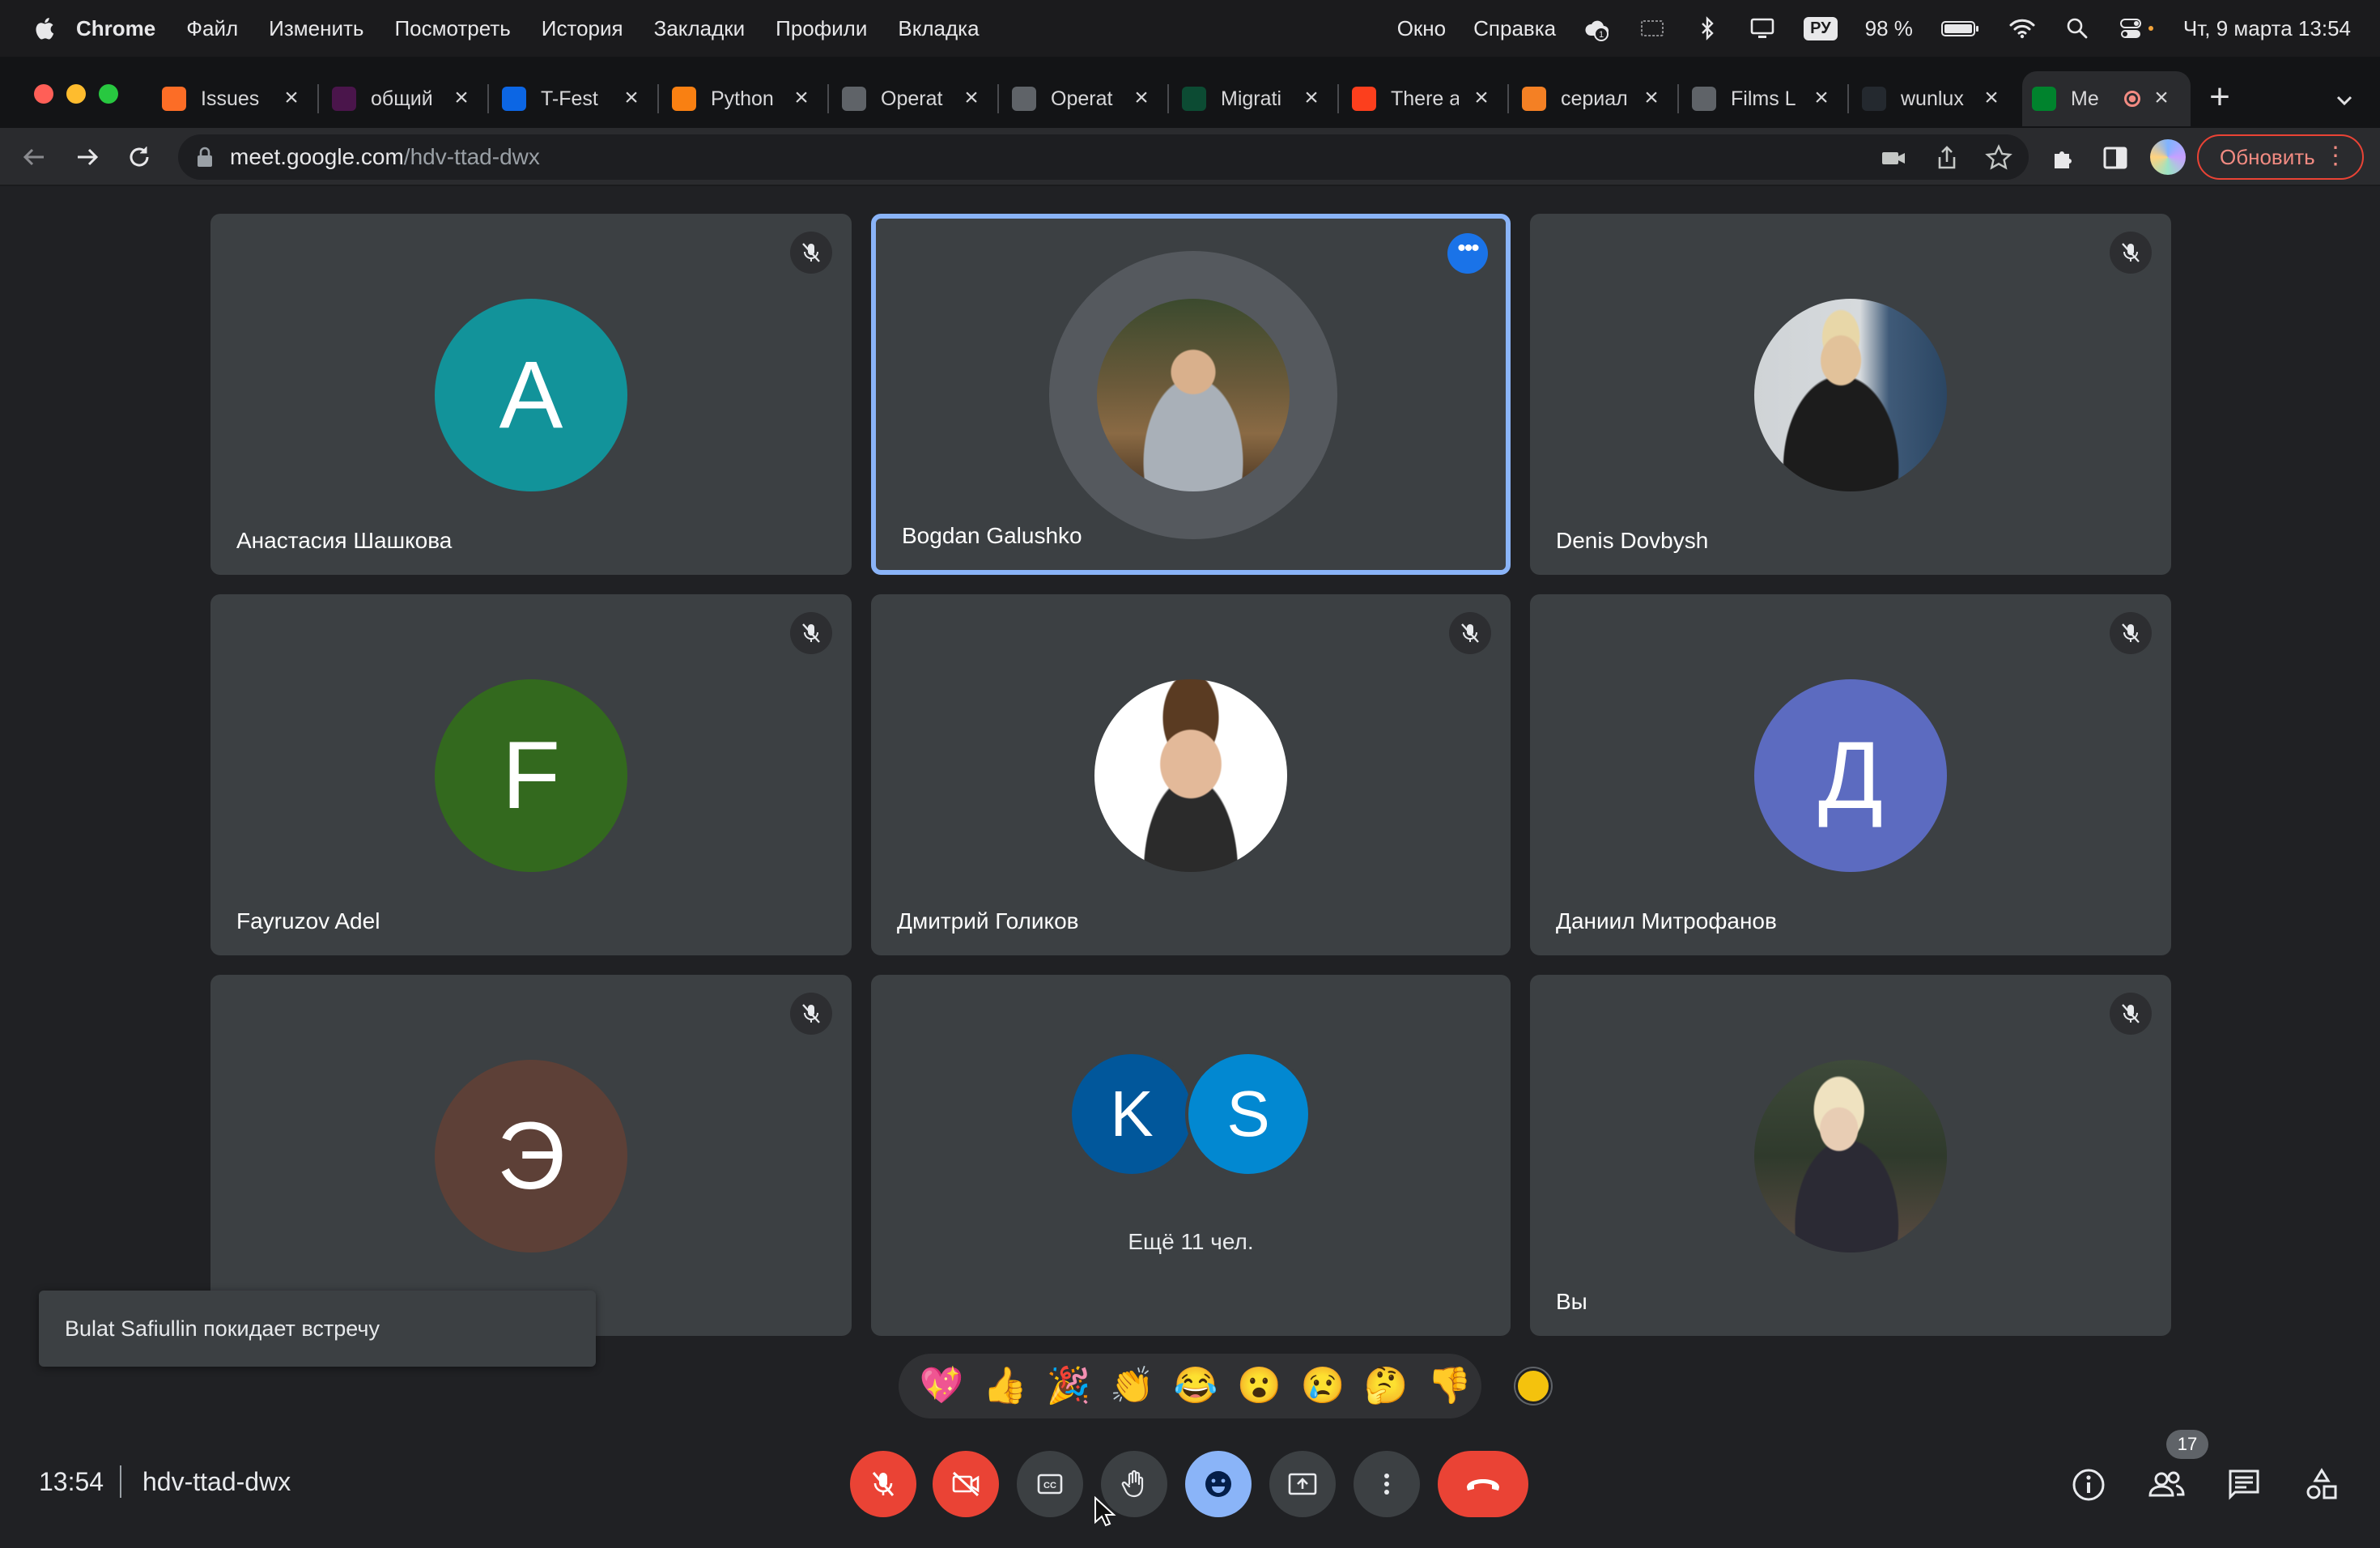 The width and height of the screenshot is (2380, 1548). Describe the element at coordinates (1999, 158) in the screenshot. I see `bookmark-star-icon` at that location.